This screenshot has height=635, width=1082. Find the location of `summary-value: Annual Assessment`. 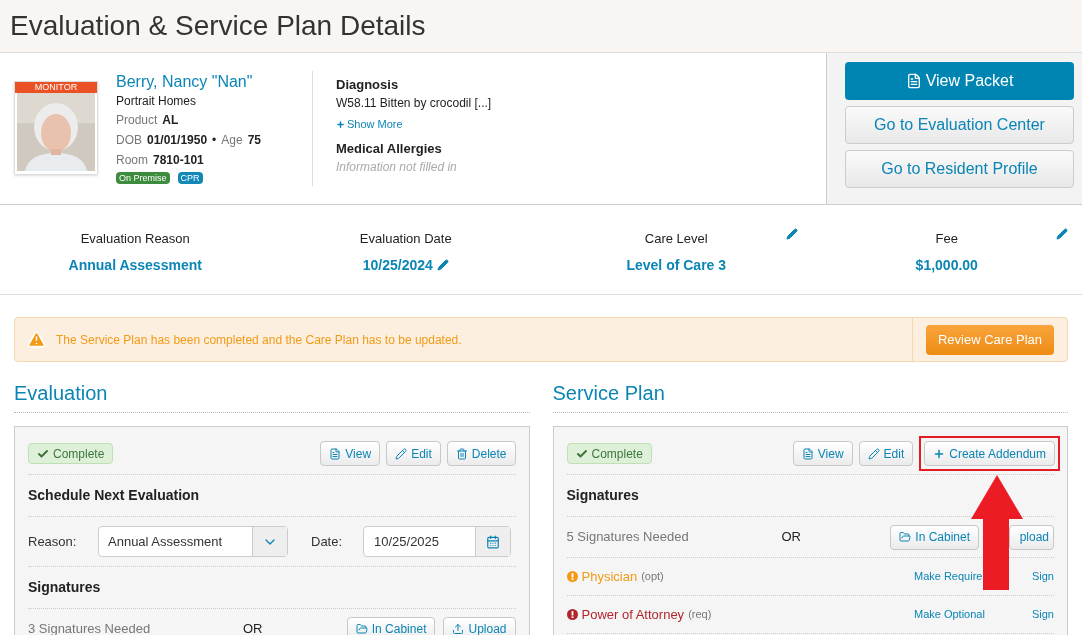

summary-value: Annual Assessment is located at coordinates (135, 265).